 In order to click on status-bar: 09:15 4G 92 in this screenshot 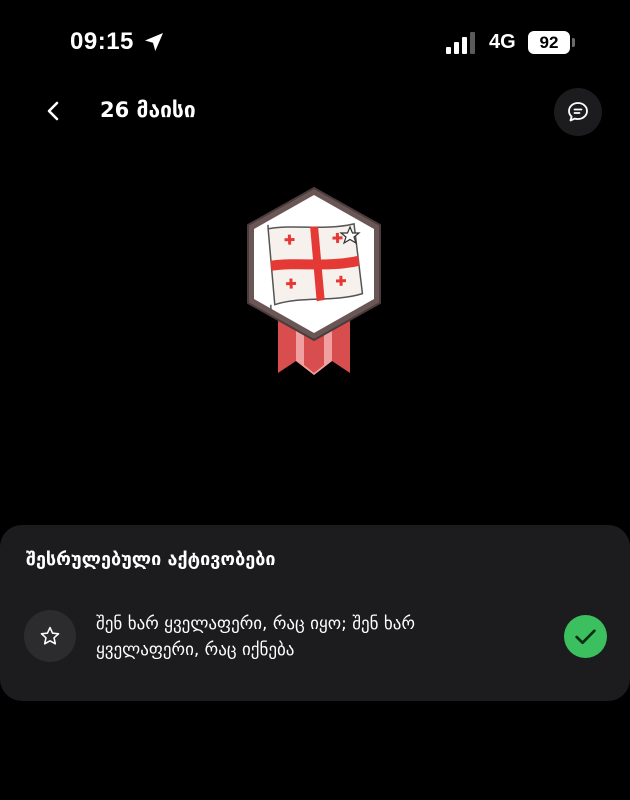, I will do `click(315, 40)`.